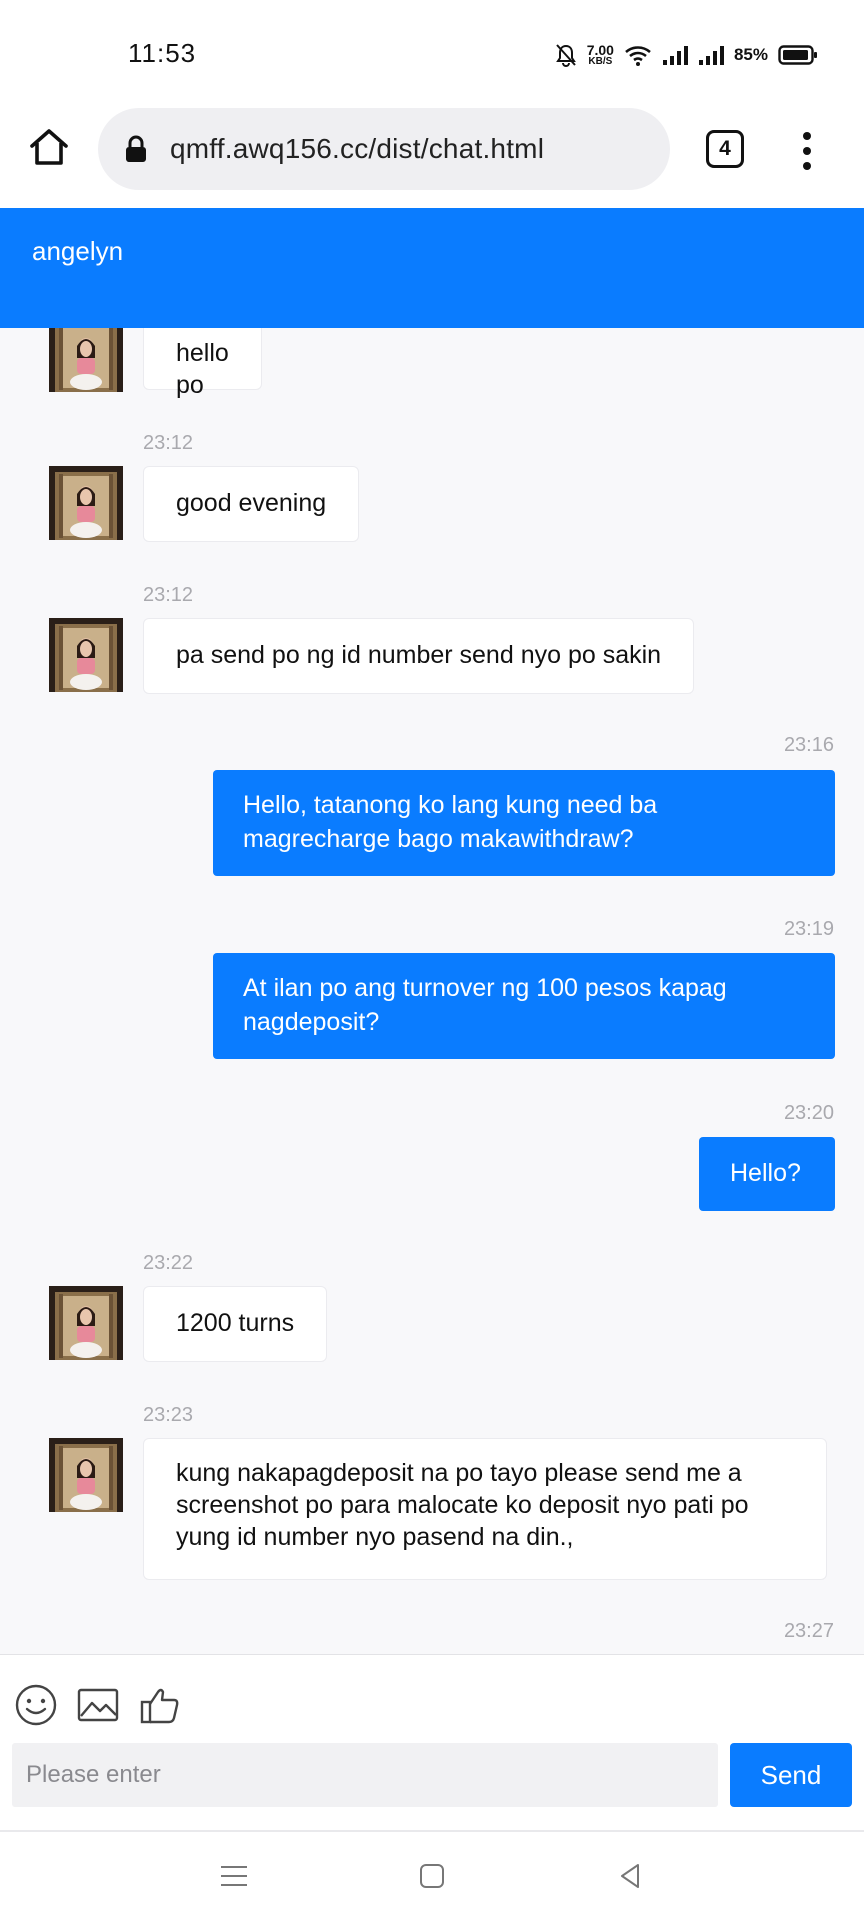  What do you see at coordinates (234, 1876) in the screenshot?
I see `recents-menu-icon` at bounding box center [234, 1876].